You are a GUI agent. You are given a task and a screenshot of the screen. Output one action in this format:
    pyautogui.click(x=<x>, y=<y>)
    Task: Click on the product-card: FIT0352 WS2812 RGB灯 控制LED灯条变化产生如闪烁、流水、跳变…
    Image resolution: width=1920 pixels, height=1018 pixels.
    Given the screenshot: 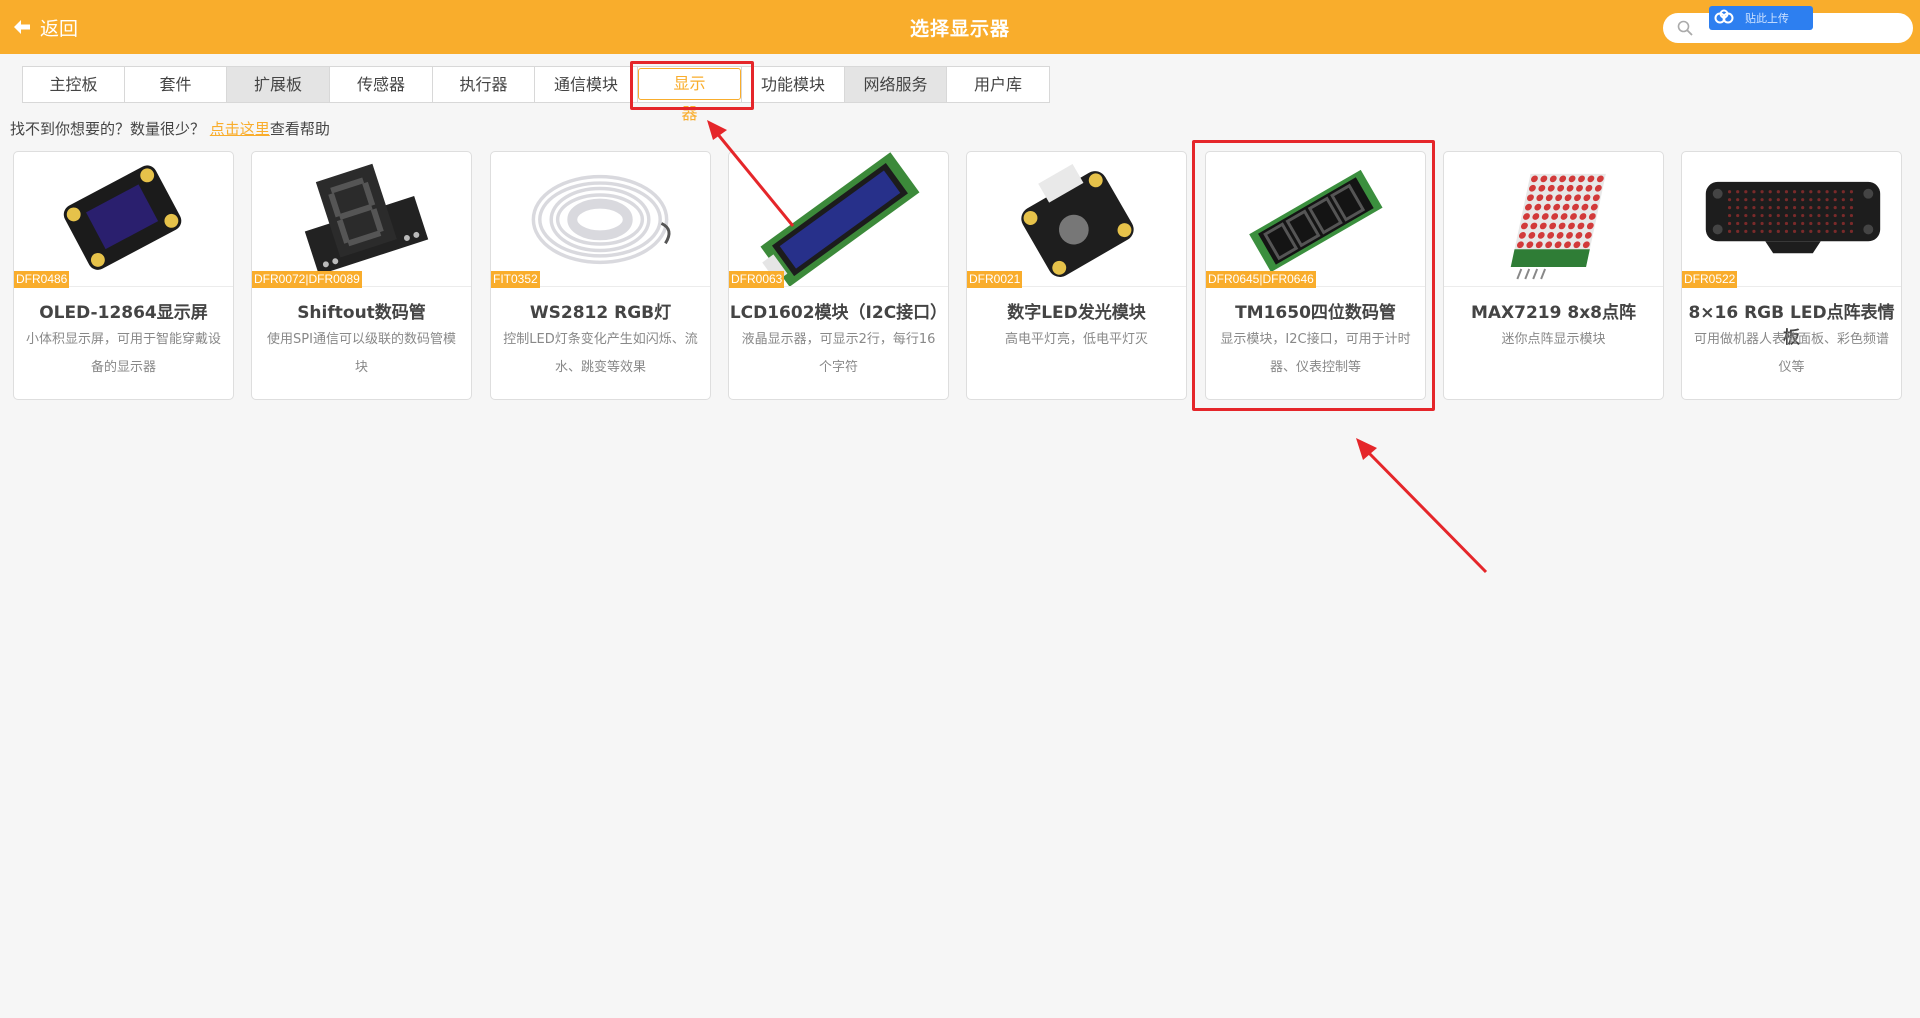 What is the action you would take?
    pyautogui.click(x=600, y=275)
    